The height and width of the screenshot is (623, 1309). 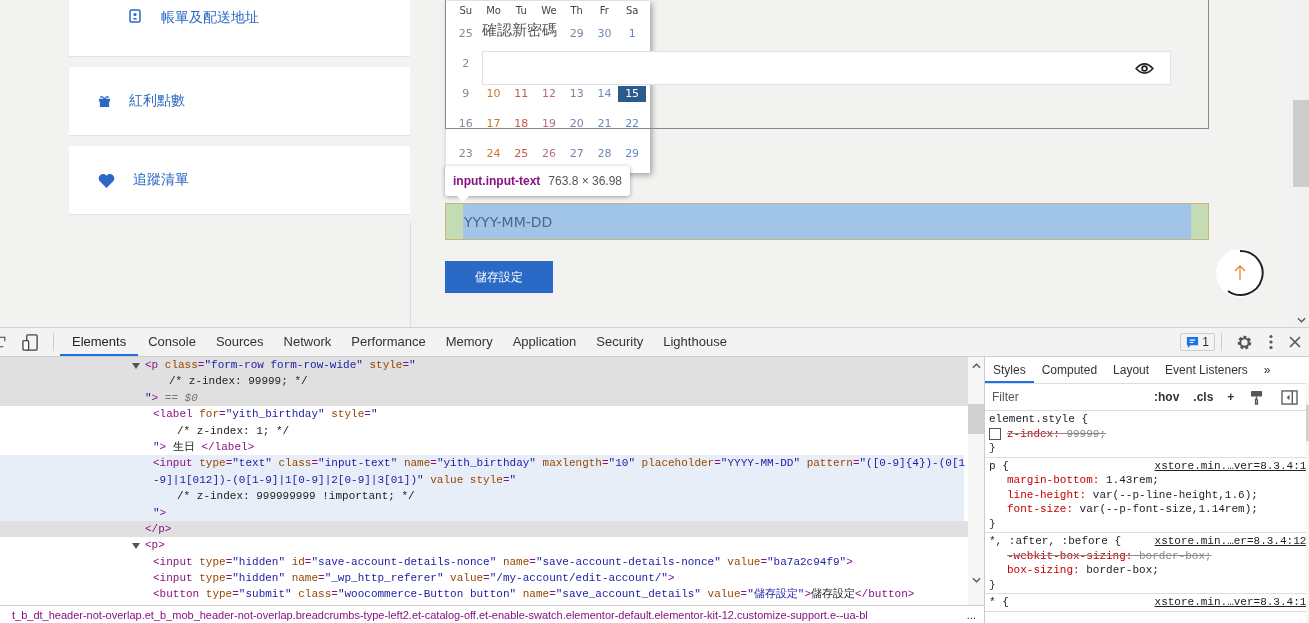 What do you see at coordinates (1009, 370) in the screenshot?
I see `styles-tab: Styles` at bounding box center [1009, 370].